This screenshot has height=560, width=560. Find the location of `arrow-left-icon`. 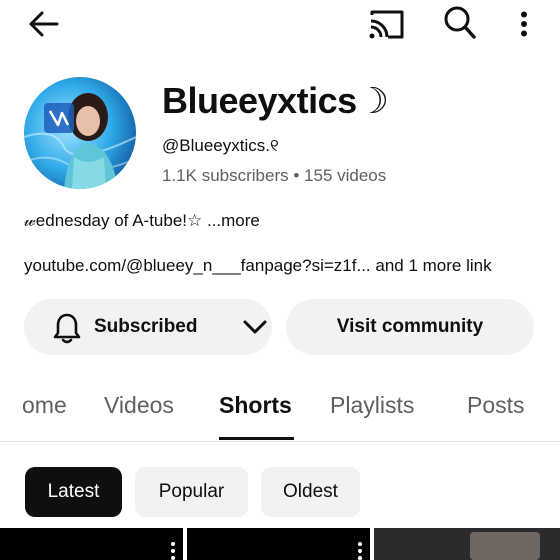

arrow-left-icon is located at coordinates (44, 24).